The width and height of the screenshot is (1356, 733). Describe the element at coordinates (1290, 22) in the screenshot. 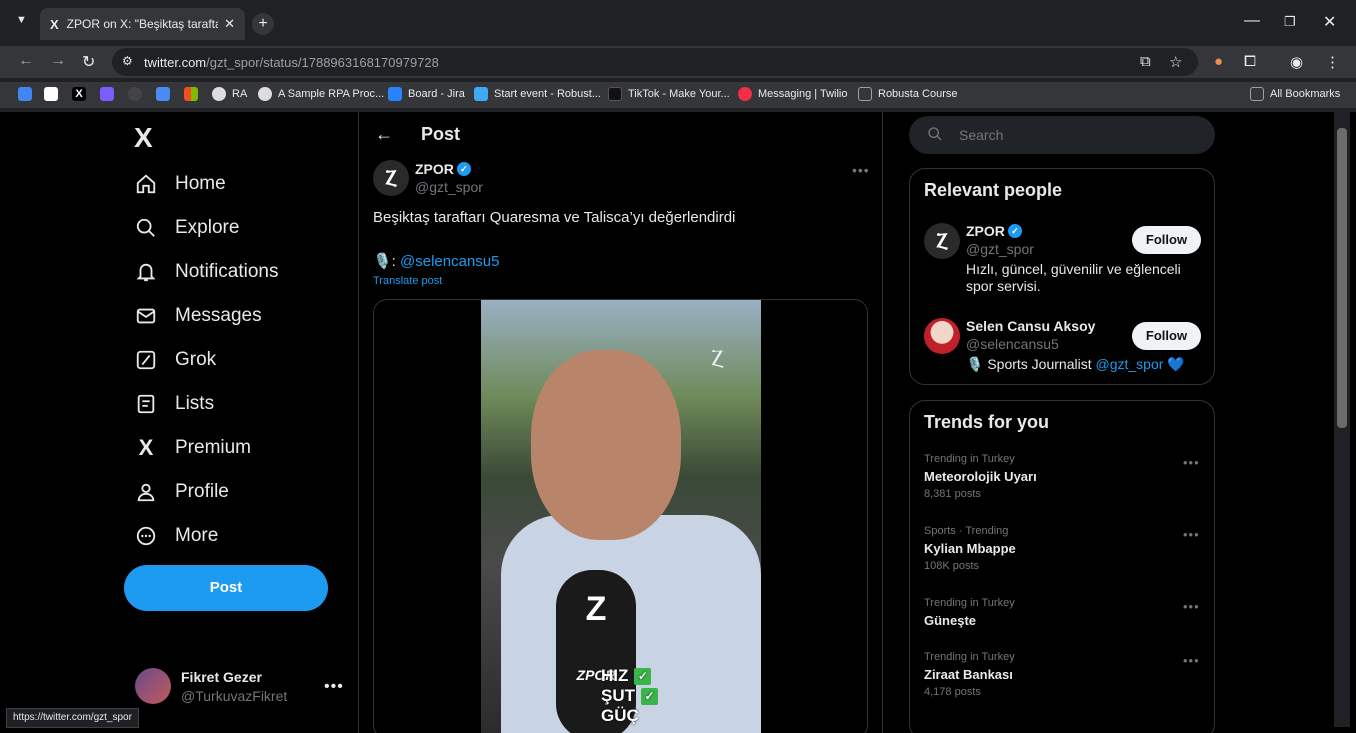

I see `restore-icon: ❐` at that location.